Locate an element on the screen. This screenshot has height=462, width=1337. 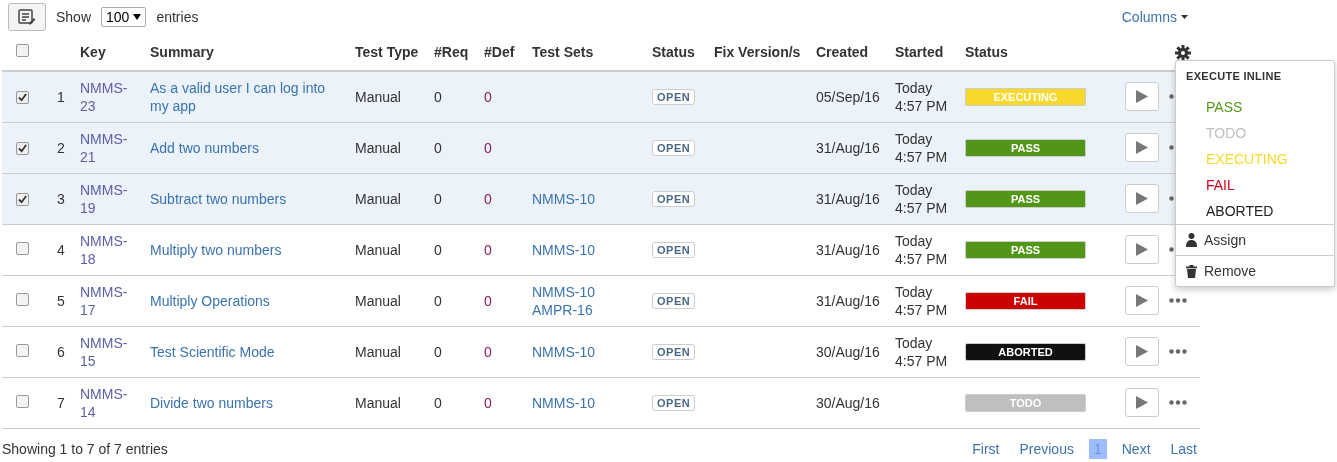
issue-key-link: 14 is located at coordinates (115, 411).